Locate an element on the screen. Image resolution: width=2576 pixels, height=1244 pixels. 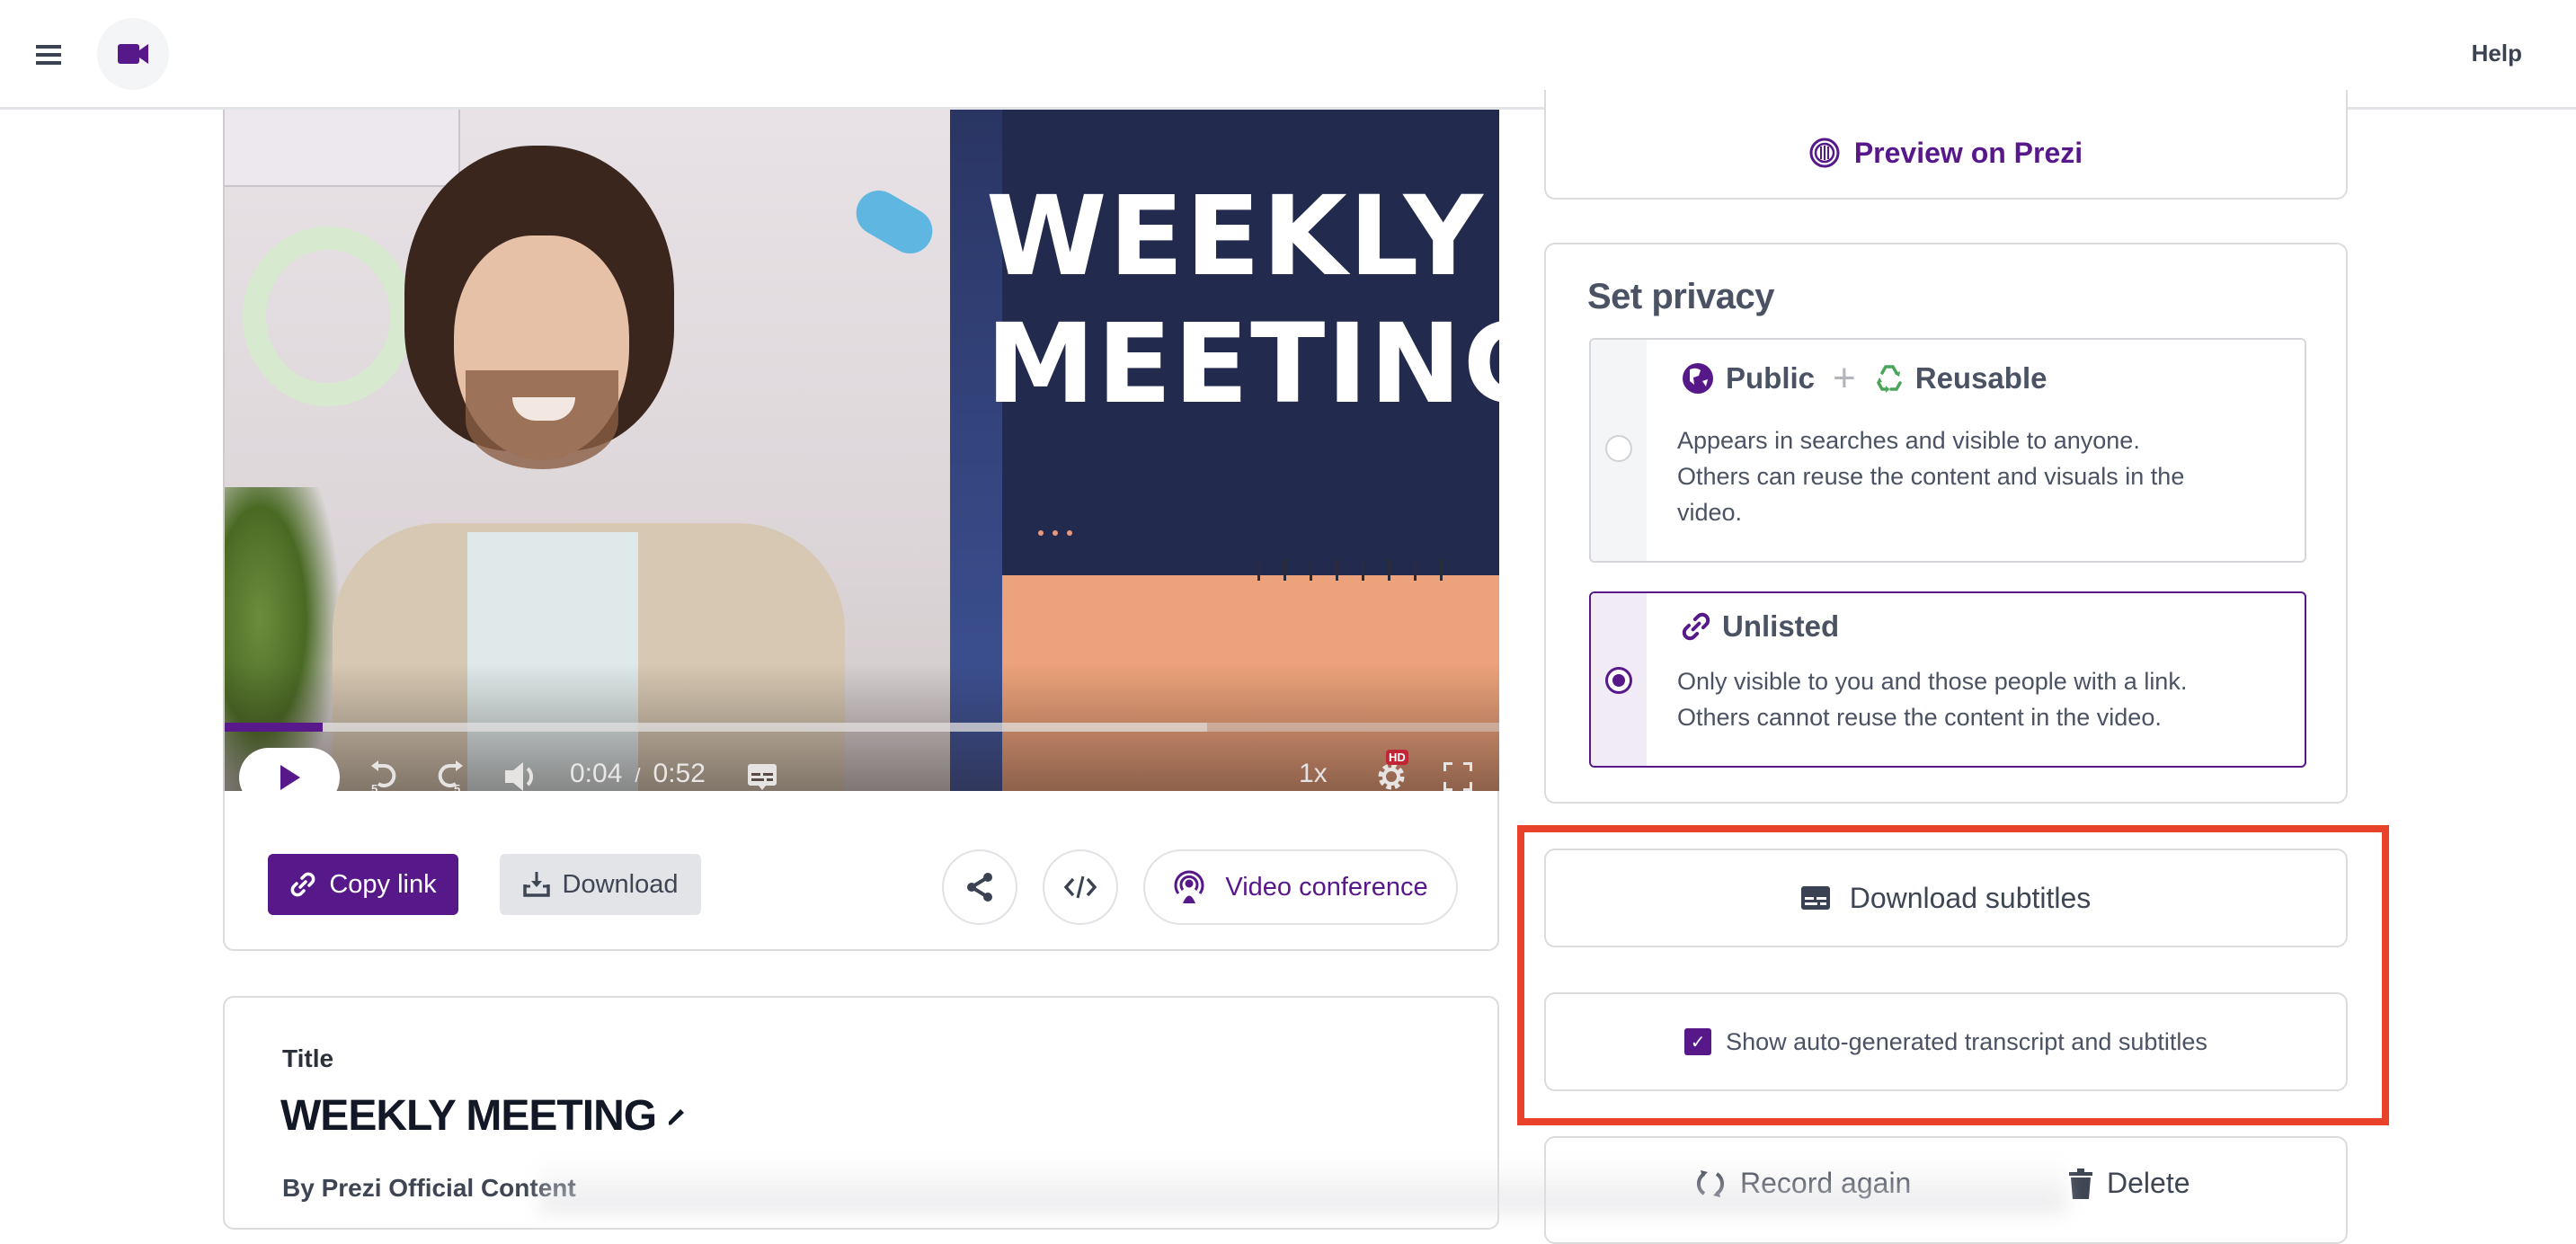
delete-label: Delete is located at coordinates (2148, 1183).